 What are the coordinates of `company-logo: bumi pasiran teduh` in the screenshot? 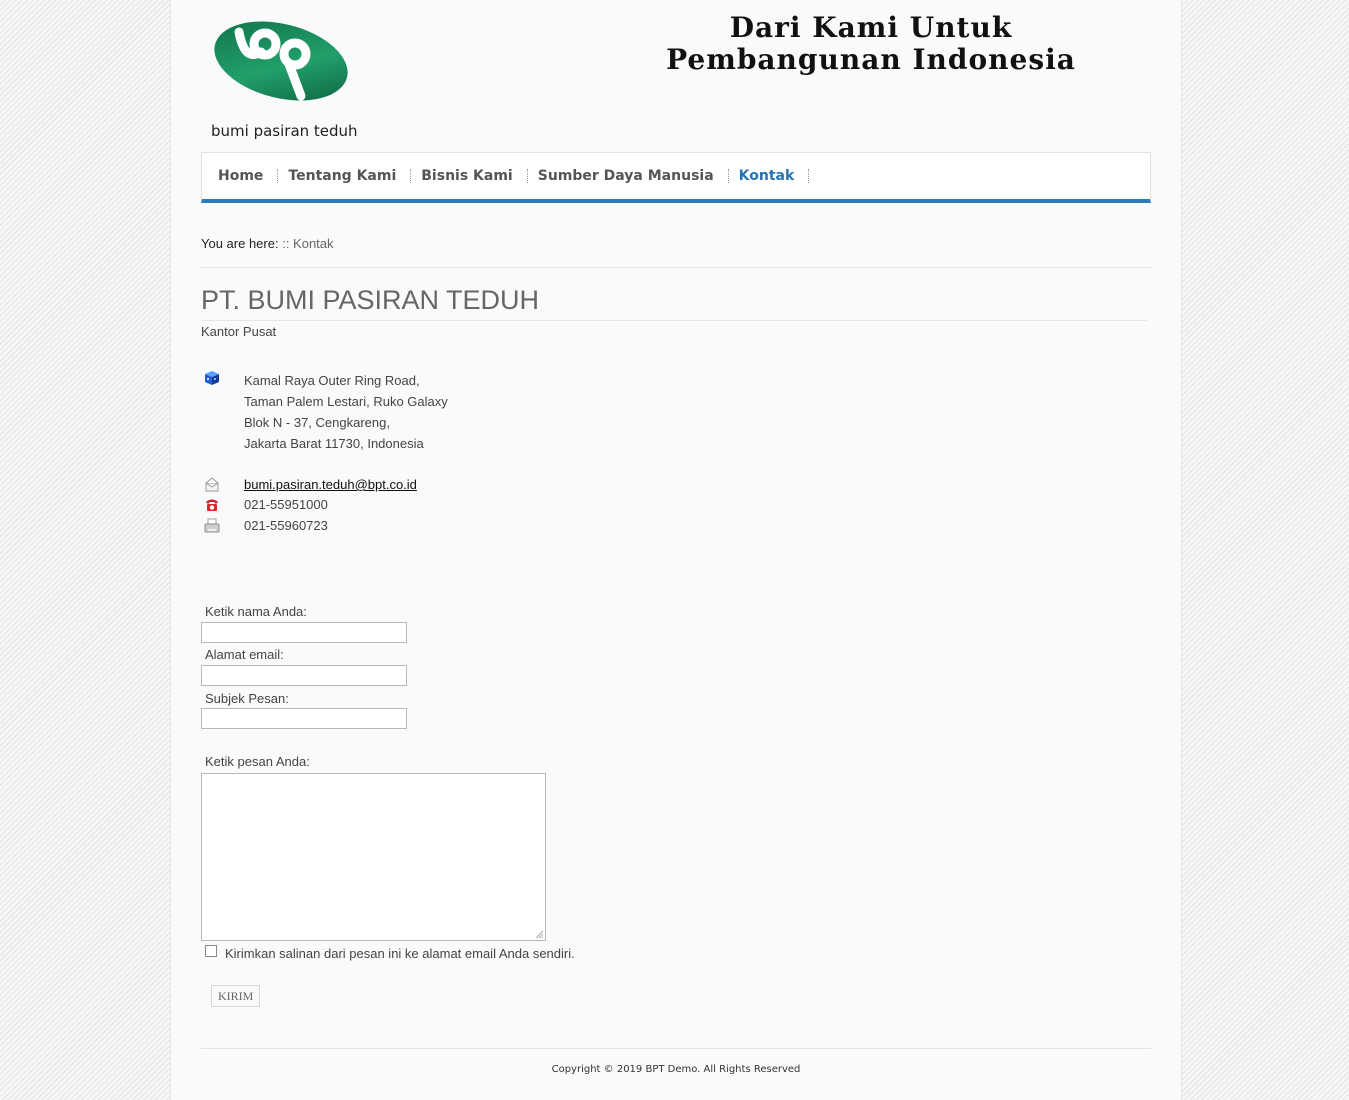 It's located at (289, 79).